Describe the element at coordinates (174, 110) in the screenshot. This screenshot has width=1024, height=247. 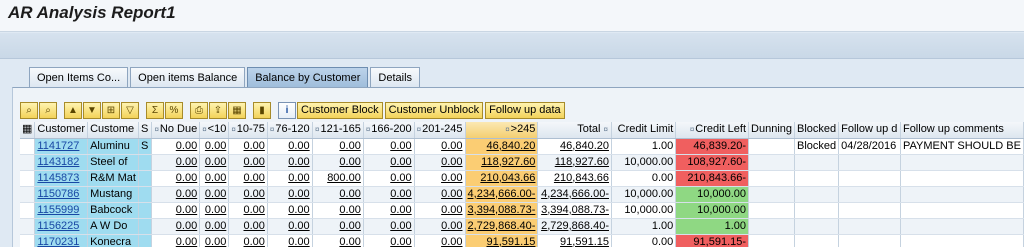
I see `subtotal-icon: %` at that location.